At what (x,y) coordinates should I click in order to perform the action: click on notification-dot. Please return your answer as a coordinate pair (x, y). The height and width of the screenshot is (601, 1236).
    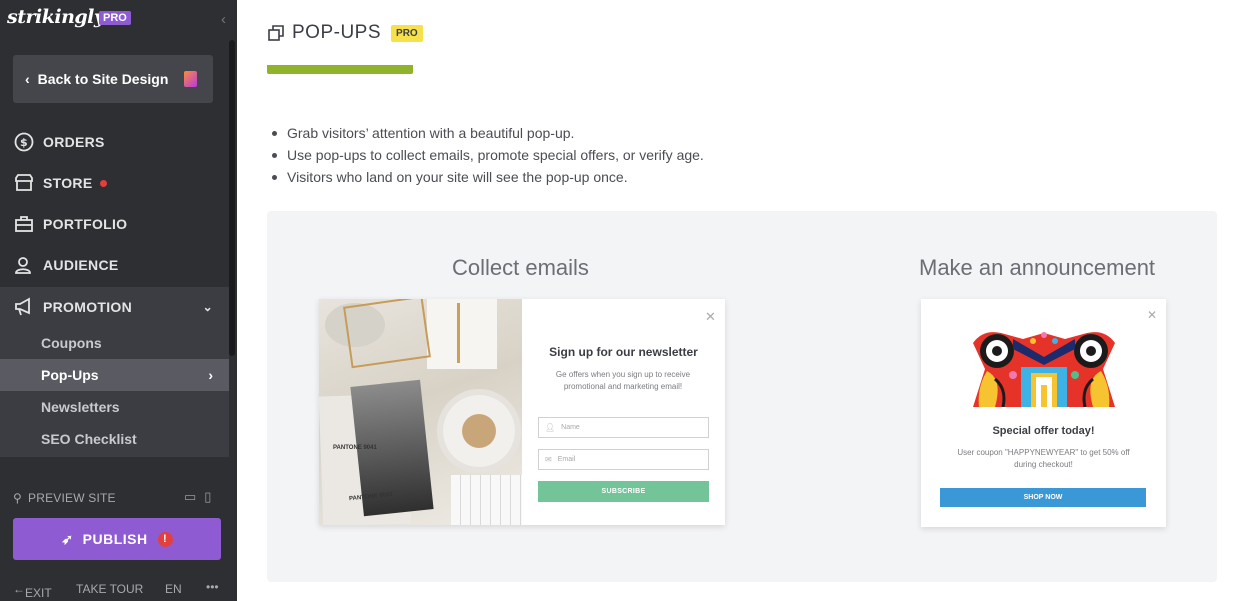
    Looking at the image, I should click on (104, 183).